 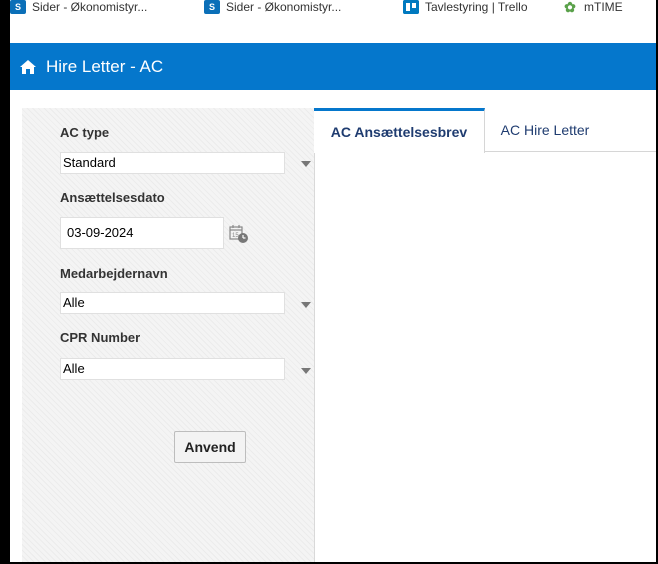 What do you see at coordinates (411, 7) in the screenshot?
I see `trello-icon` at bounding box center [411, 7].